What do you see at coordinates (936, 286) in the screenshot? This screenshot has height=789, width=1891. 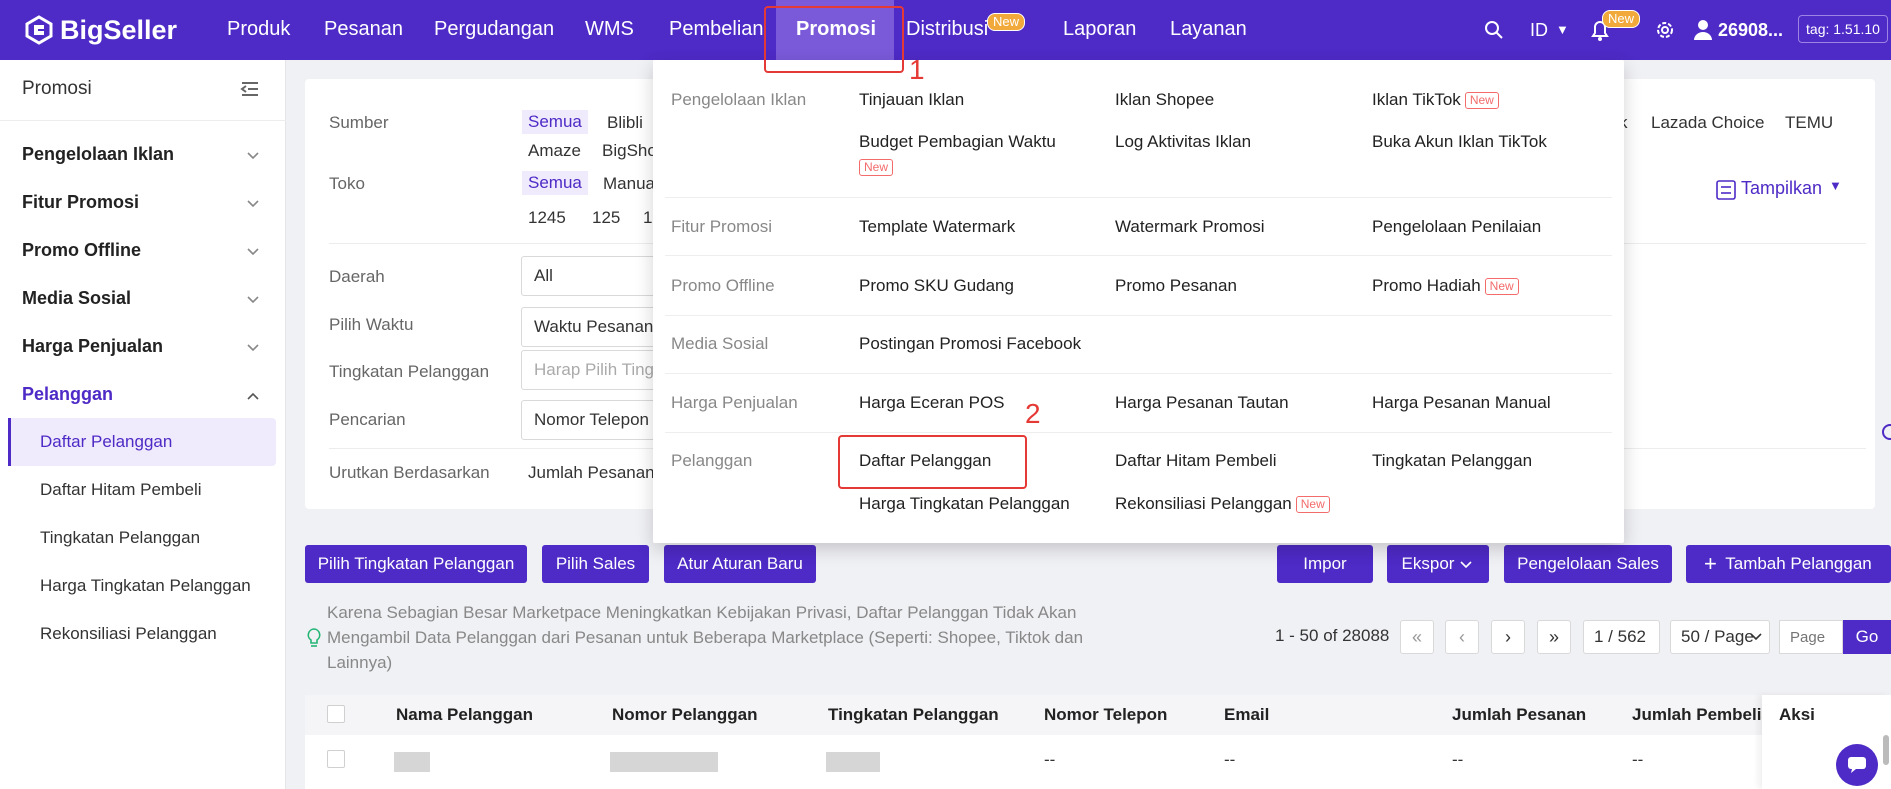 I see `menu-item-promo-sku-gudang: Promo SKU Gudang` at bounding box center [936, 286].